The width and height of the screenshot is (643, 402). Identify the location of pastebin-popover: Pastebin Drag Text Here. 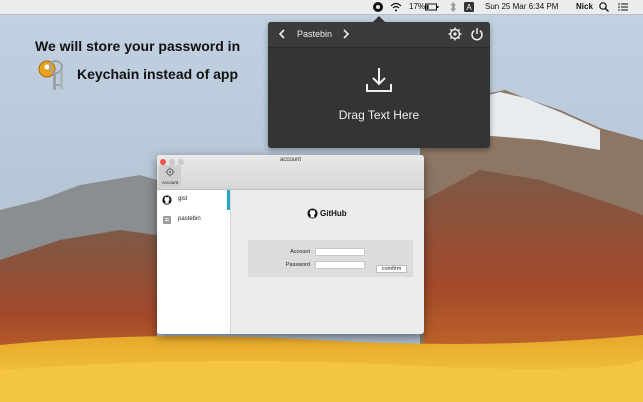
(379, 82).